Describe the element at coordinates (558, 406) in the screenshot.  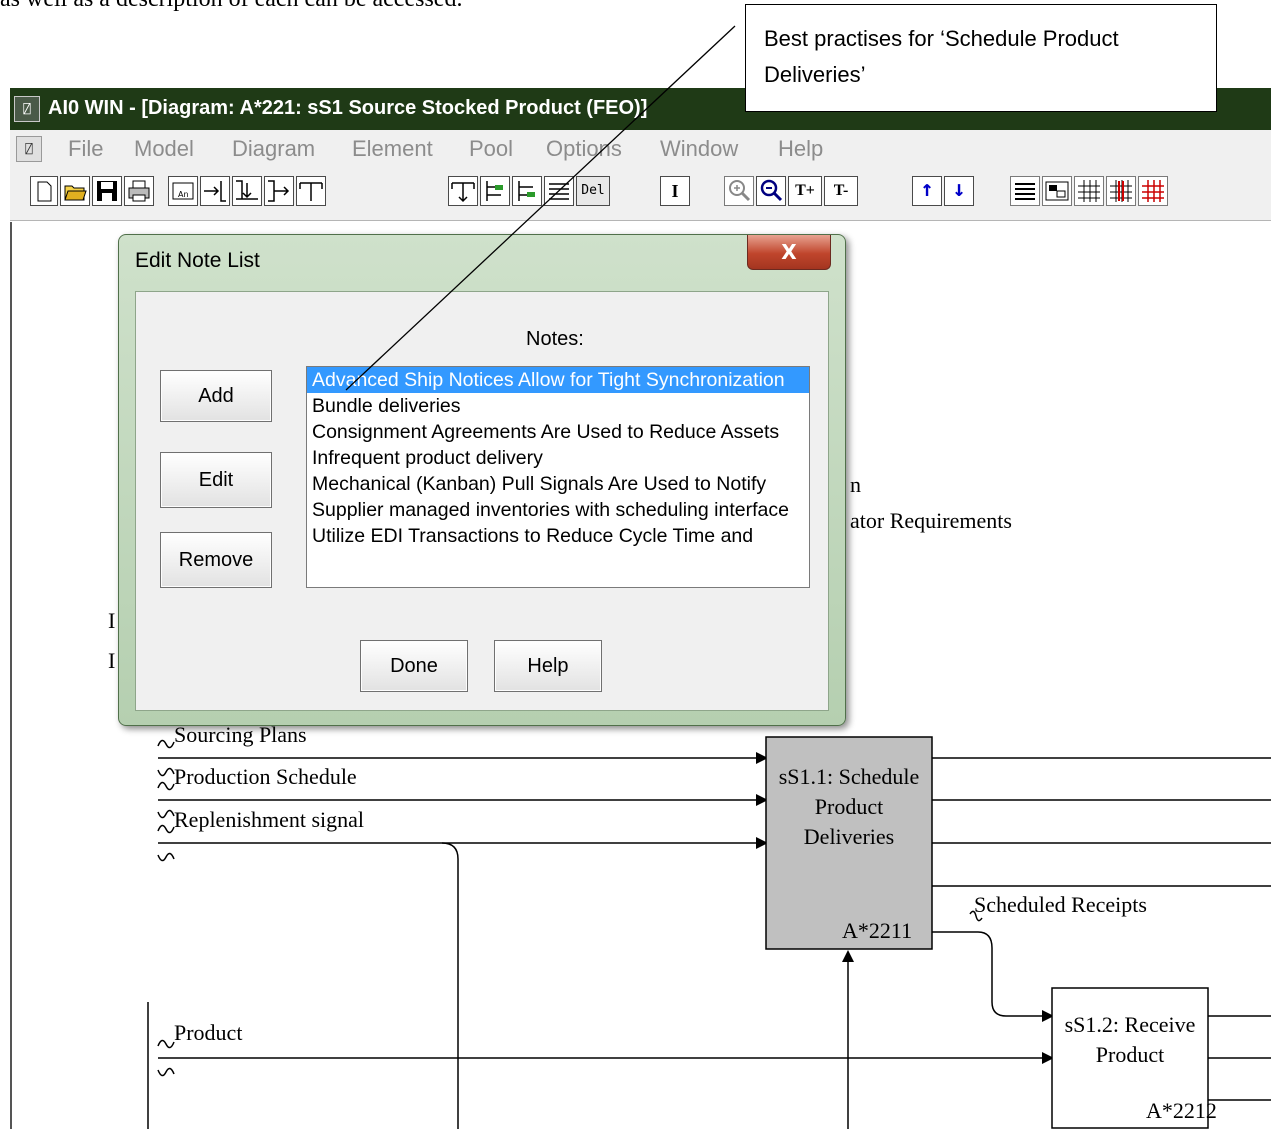
I see `note-item: Bundle deliveries` at that location.